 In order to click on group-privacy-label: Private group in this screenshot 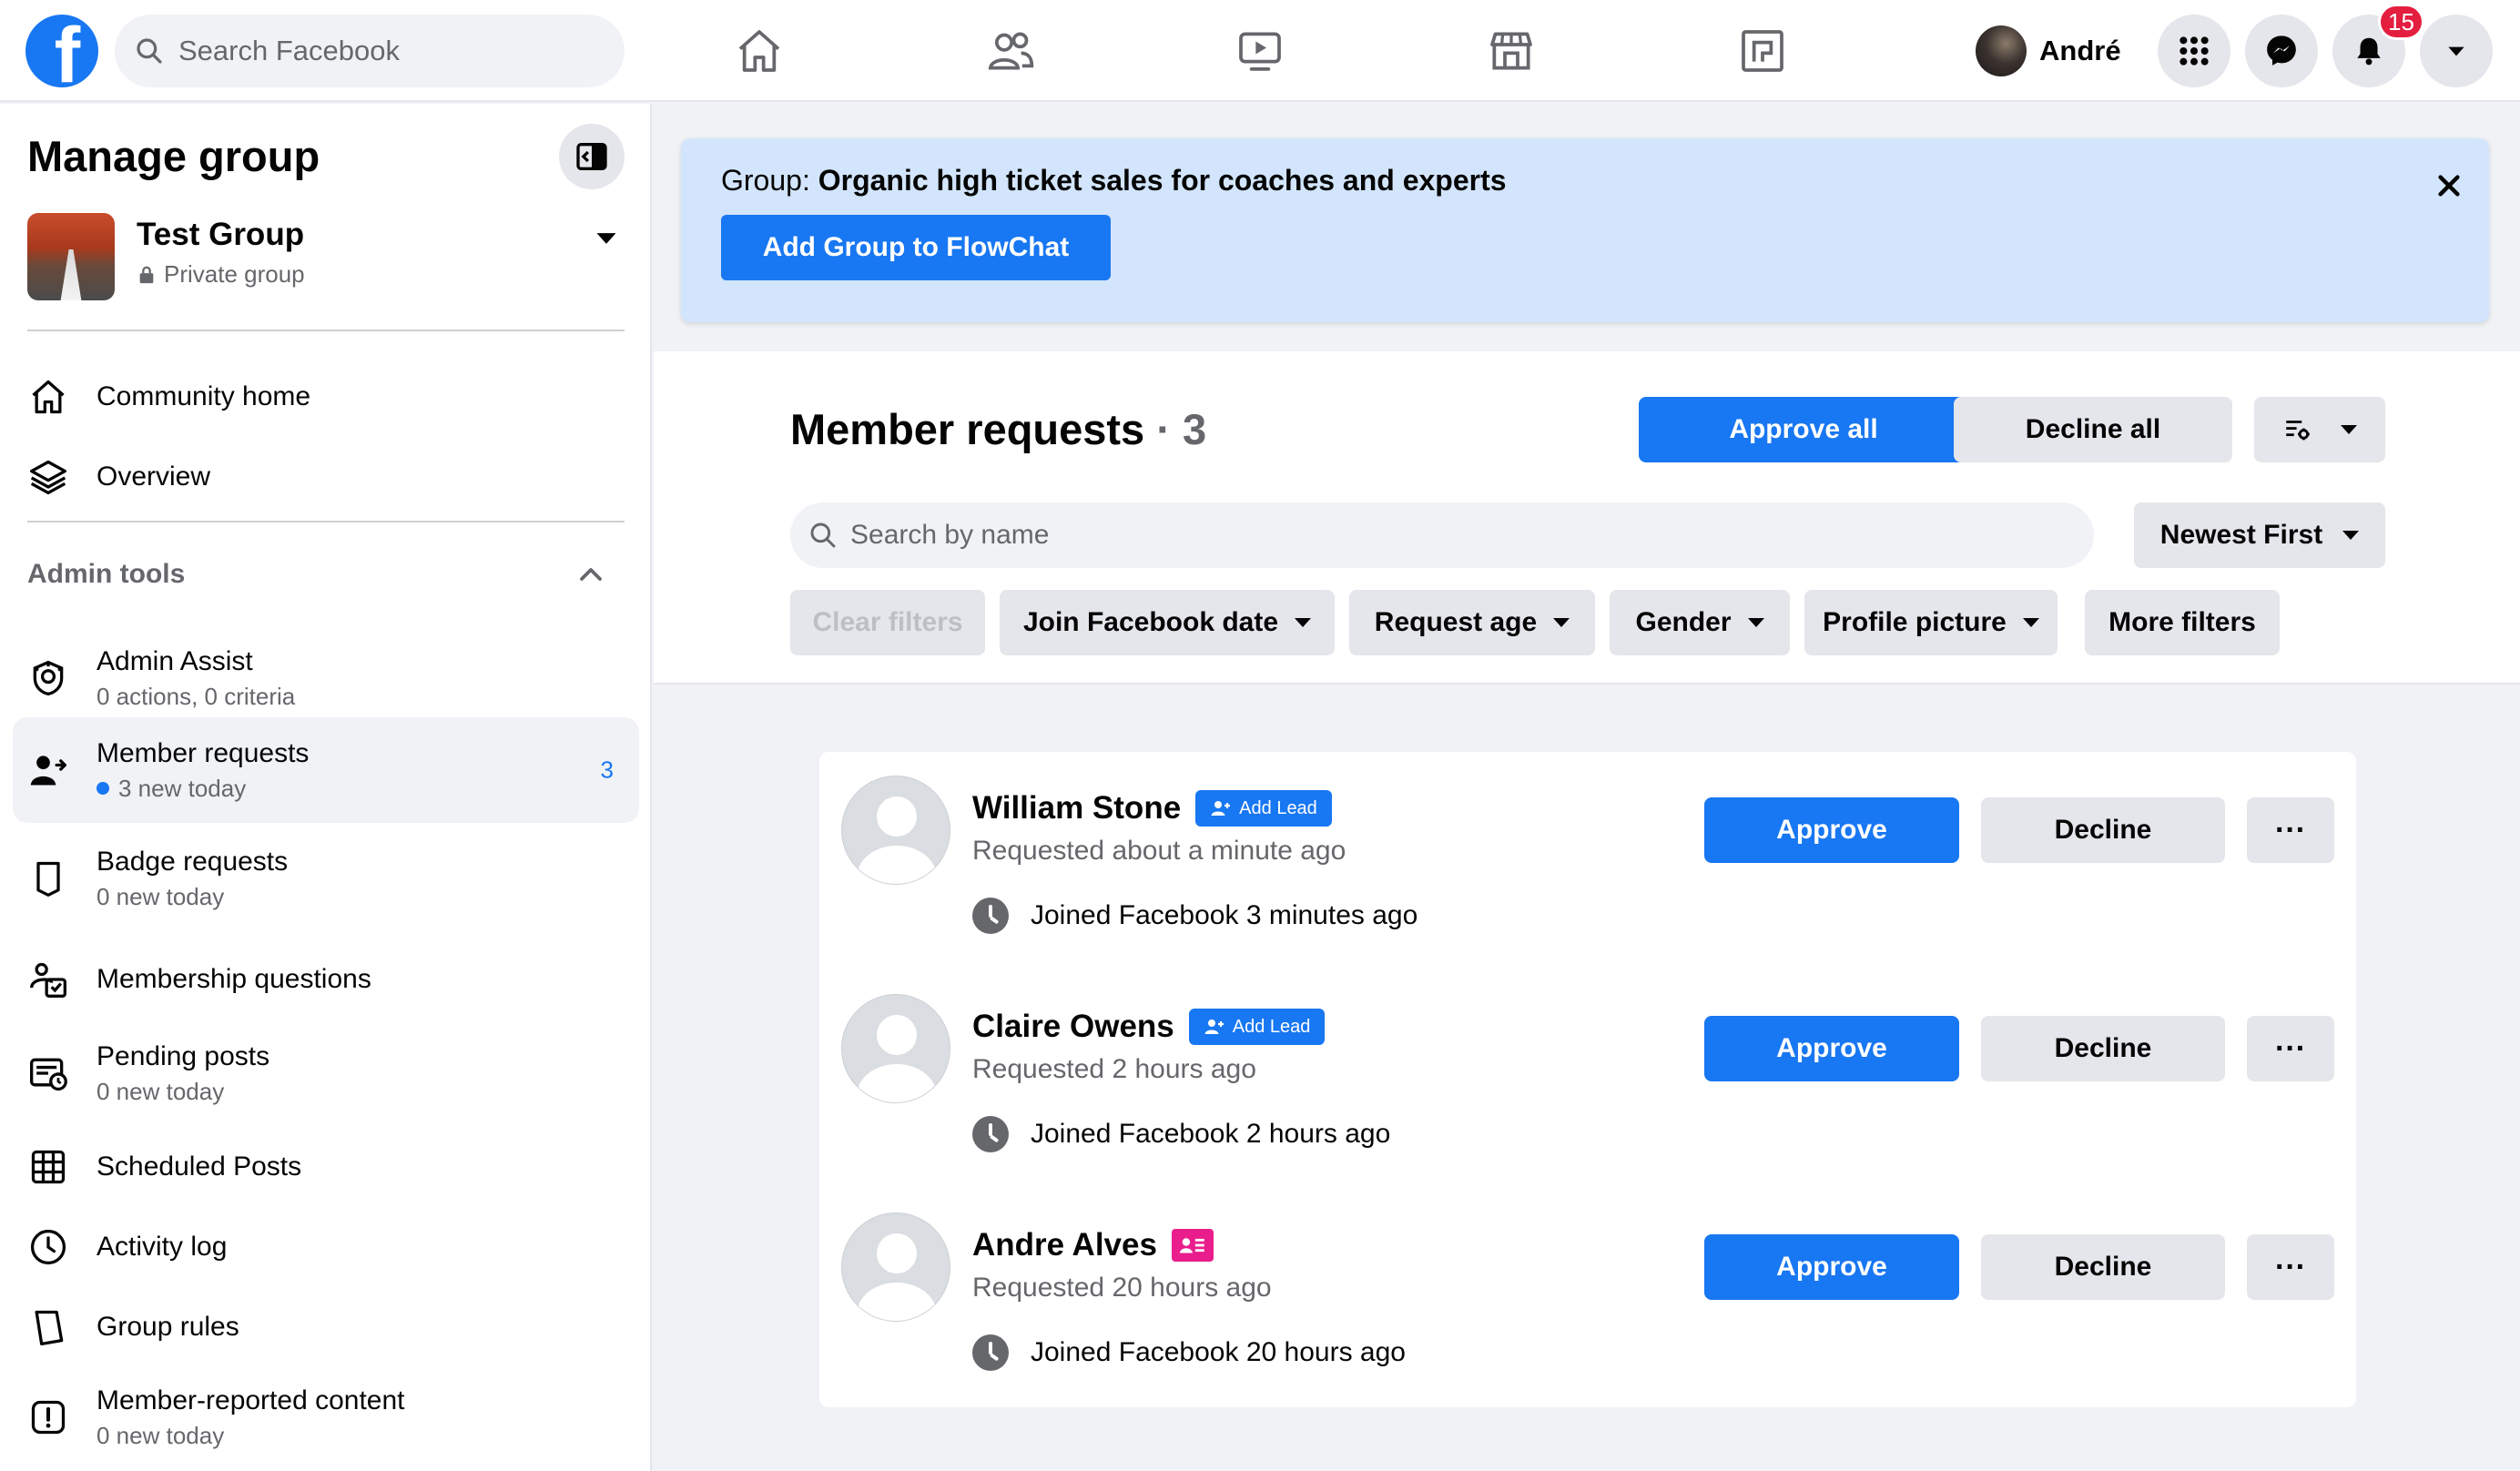, I will do `click(234, 274)`.